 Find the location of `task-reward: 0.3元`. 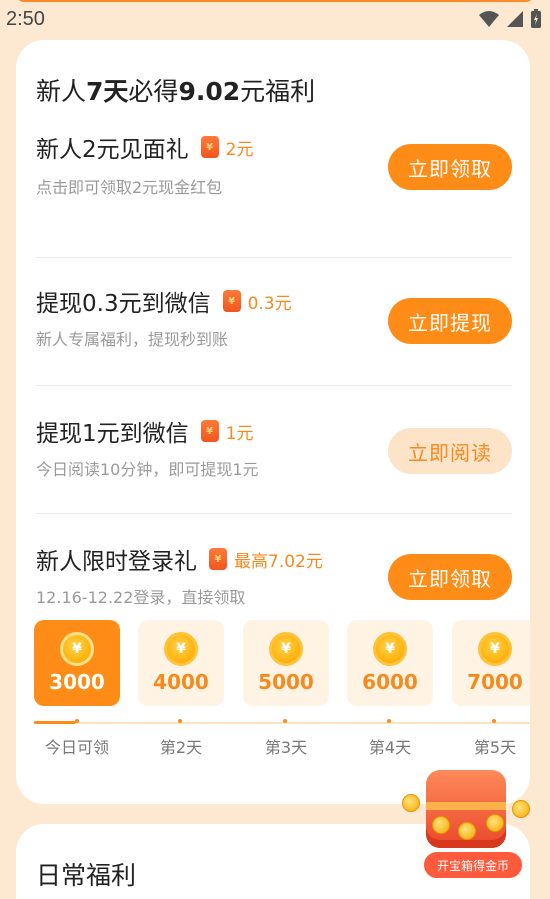

task-reward: 0.3元 is located at coordinates (269, 303).